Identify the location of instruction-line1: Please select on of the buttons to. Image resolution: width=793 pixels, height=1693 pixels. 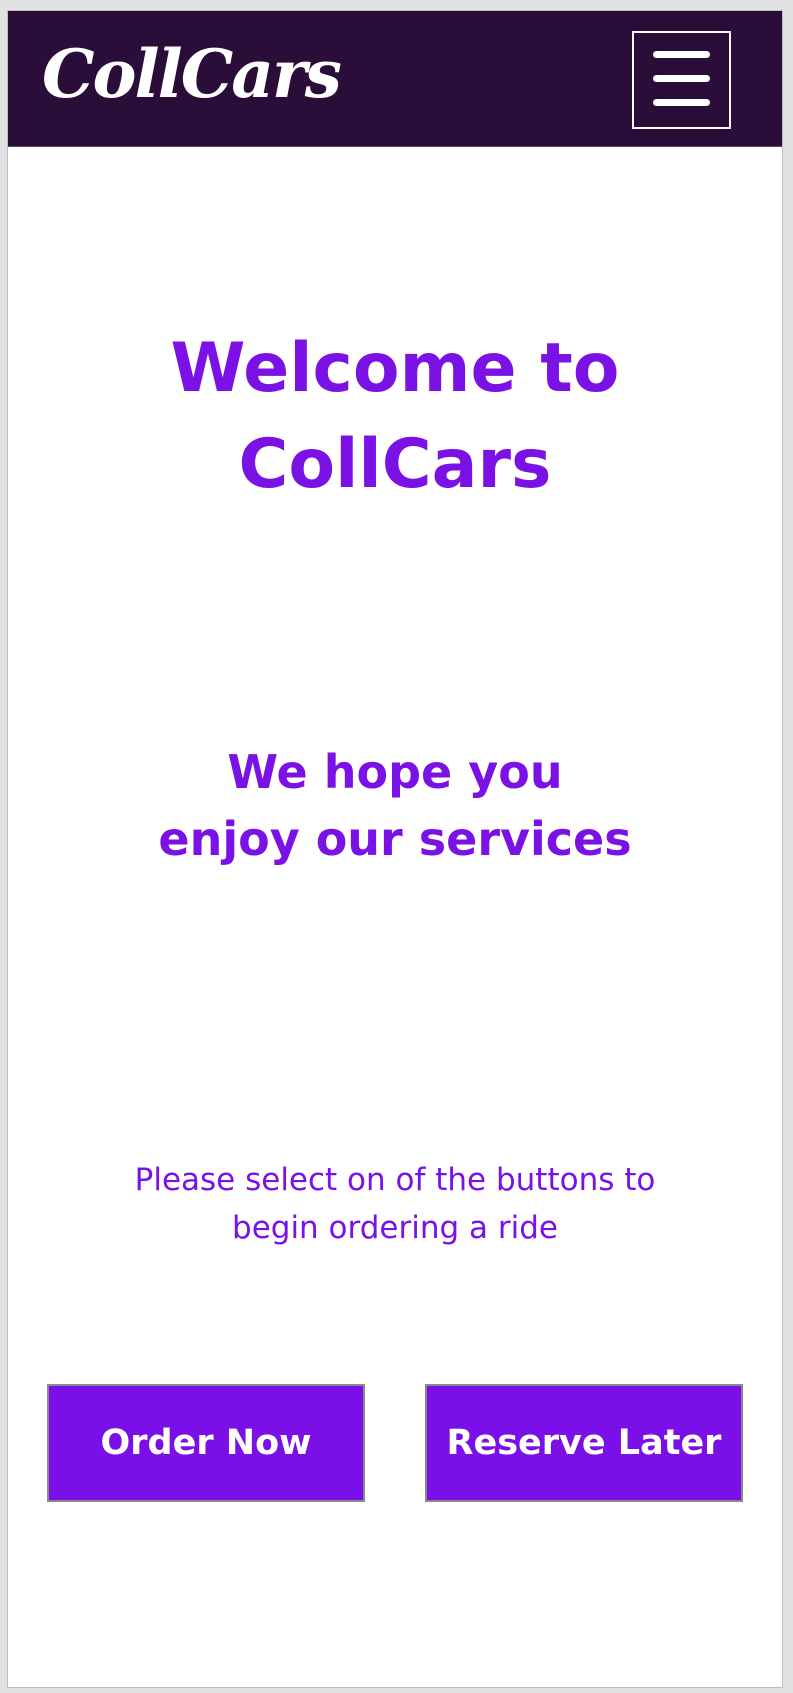
(395, 1180).